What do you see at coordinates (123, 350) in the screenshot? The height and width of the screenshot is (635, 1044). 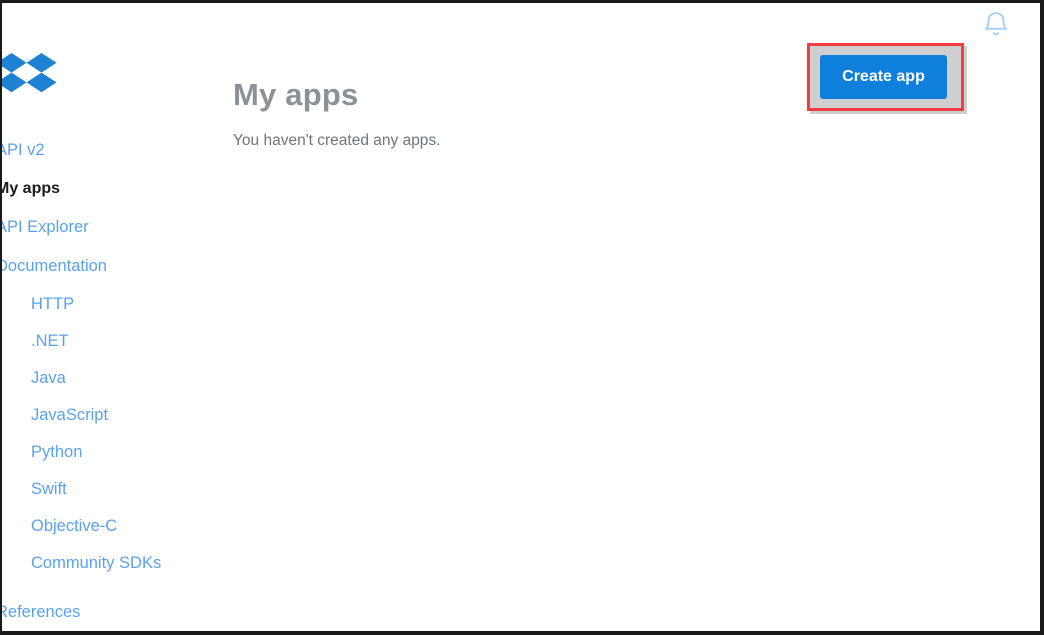 I see `sidebar-item-dotnet: .NET` at bounding box center [123, 350].